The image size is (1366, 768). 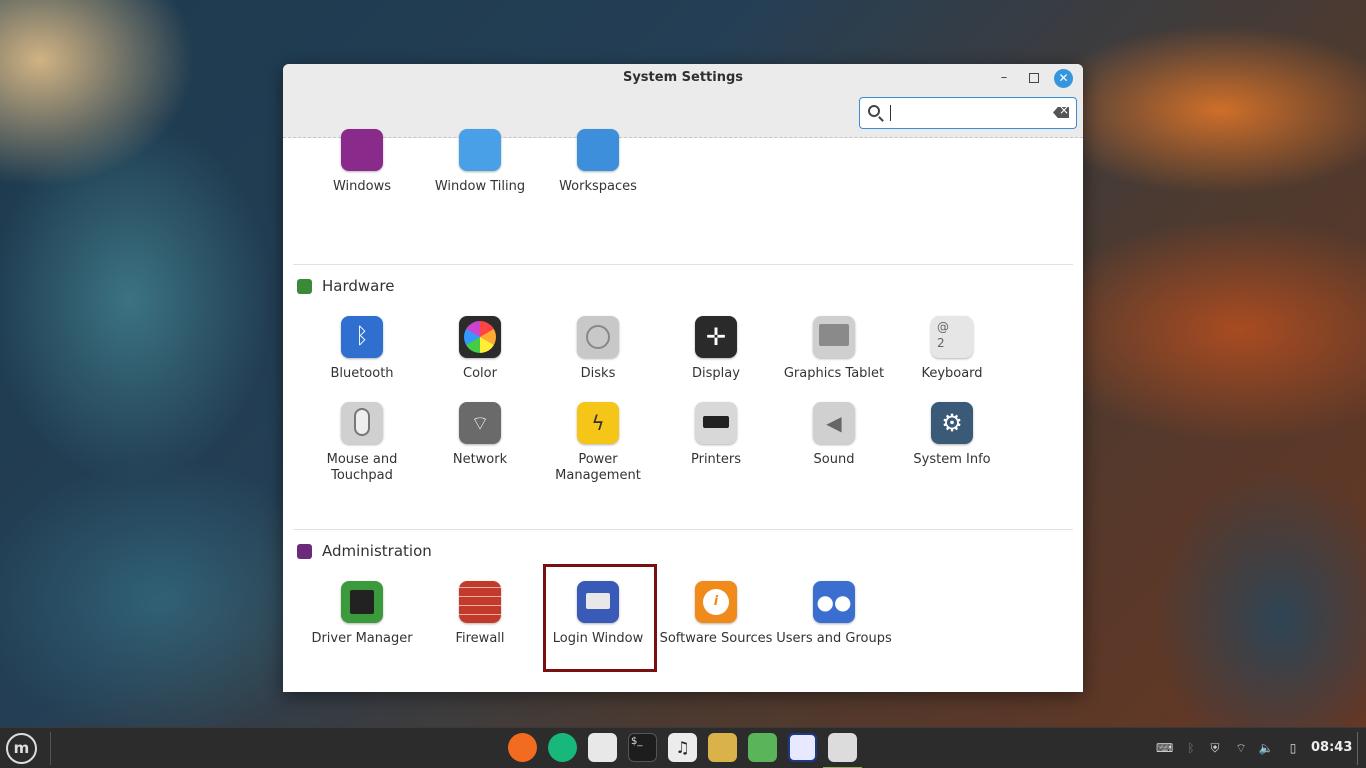 I want to click on tasks-icon, so click(x=602, y=747).